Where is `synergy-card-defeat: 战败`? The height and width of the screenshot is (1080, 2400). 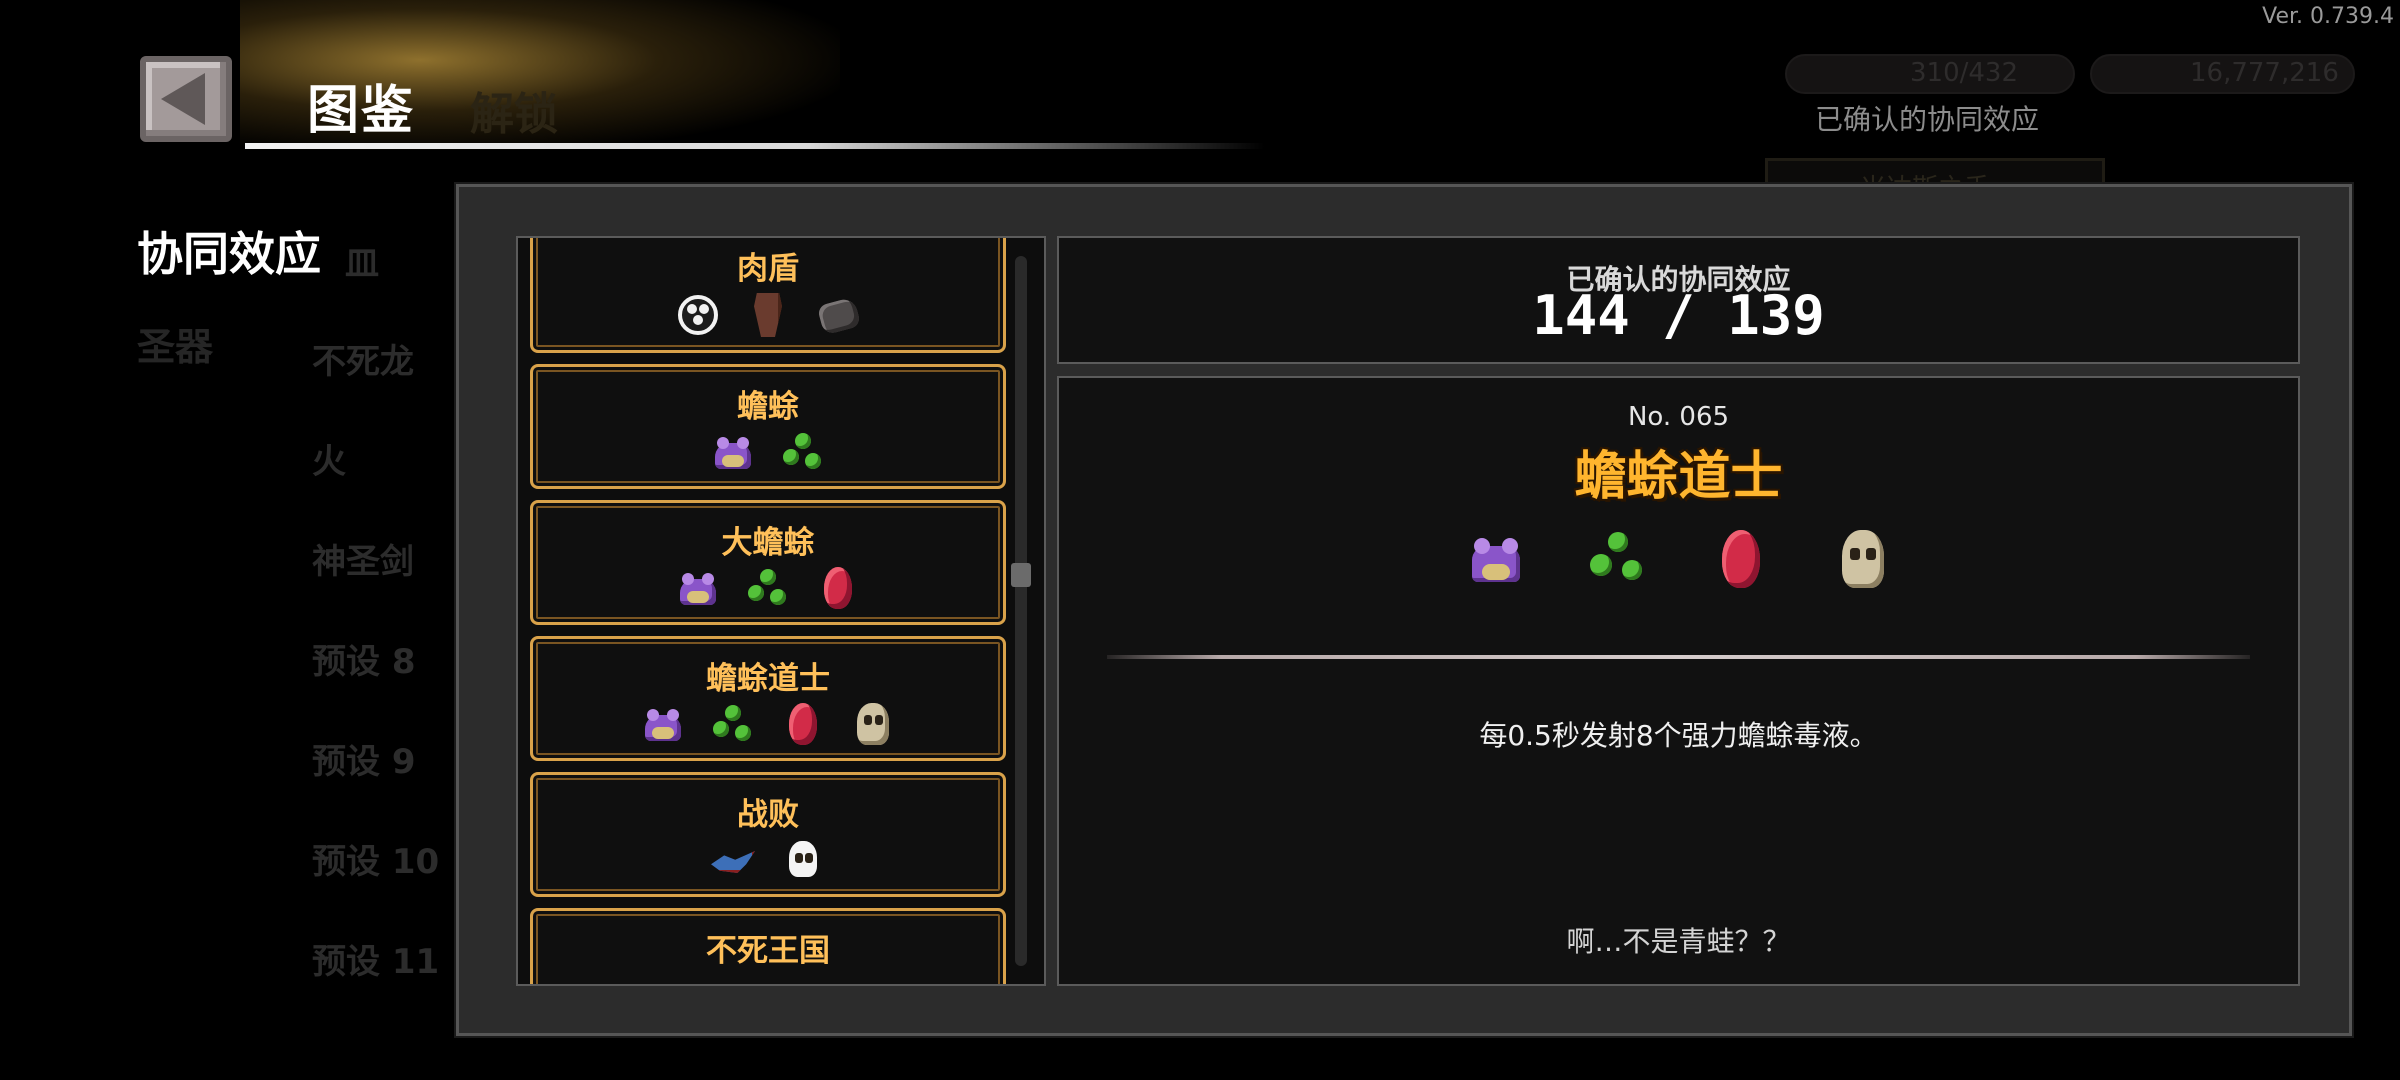
synergy-card-defeat: 战败 is located at coordinates (768, 834).